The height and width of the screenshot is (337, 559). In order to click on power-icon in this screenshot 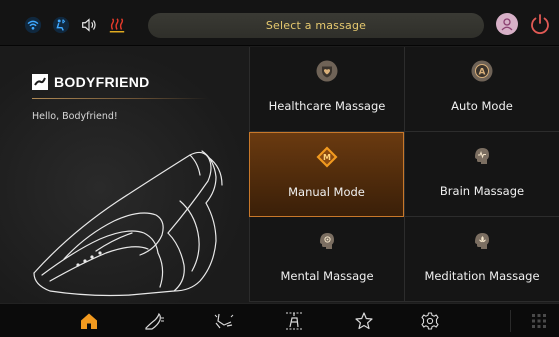, I will do `click(540, 24)`.